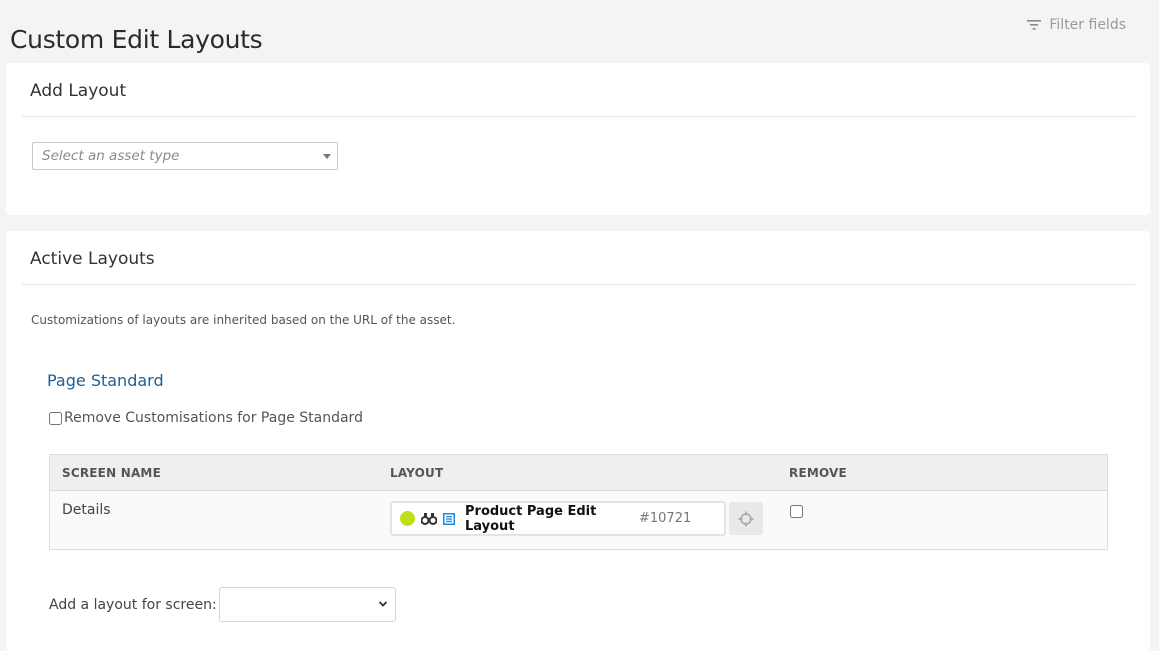 This screenshot has height=651, width=1159. What do you see at coordinates (796, 511) in the screenshot?
I see `remove-layout-checkbox` at bounding box center [796, 511].